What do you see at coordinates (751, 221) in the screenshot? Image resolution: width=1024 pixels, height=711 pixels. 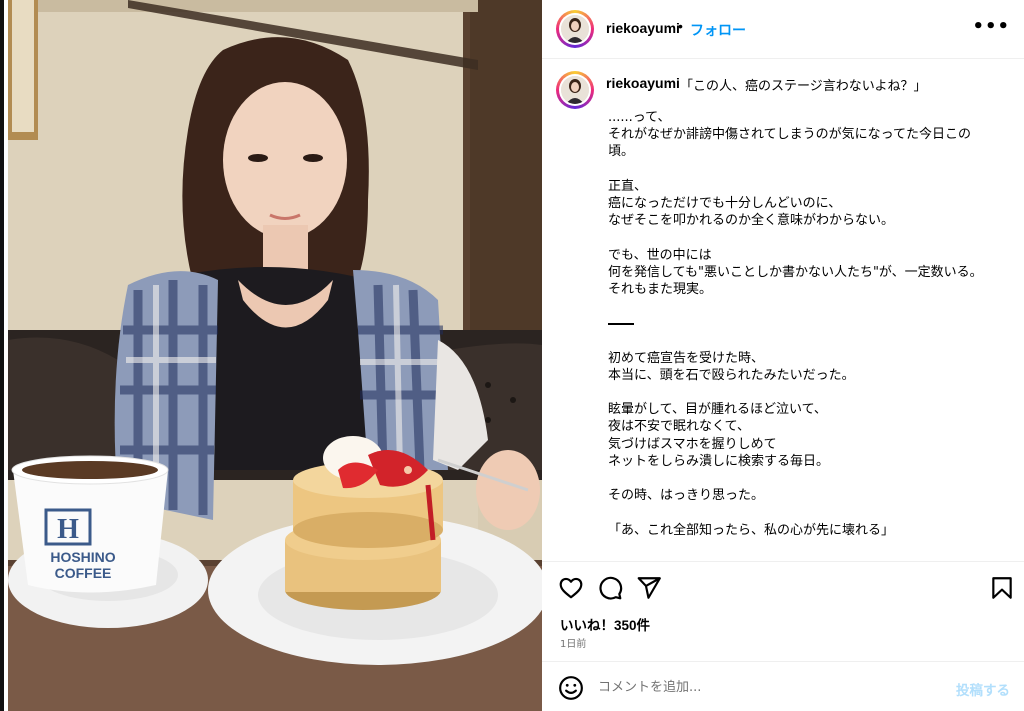 I see `caption-line: なぜそこを叩かれるのか全く意味がわからない。` at bounding box center [751, 221].